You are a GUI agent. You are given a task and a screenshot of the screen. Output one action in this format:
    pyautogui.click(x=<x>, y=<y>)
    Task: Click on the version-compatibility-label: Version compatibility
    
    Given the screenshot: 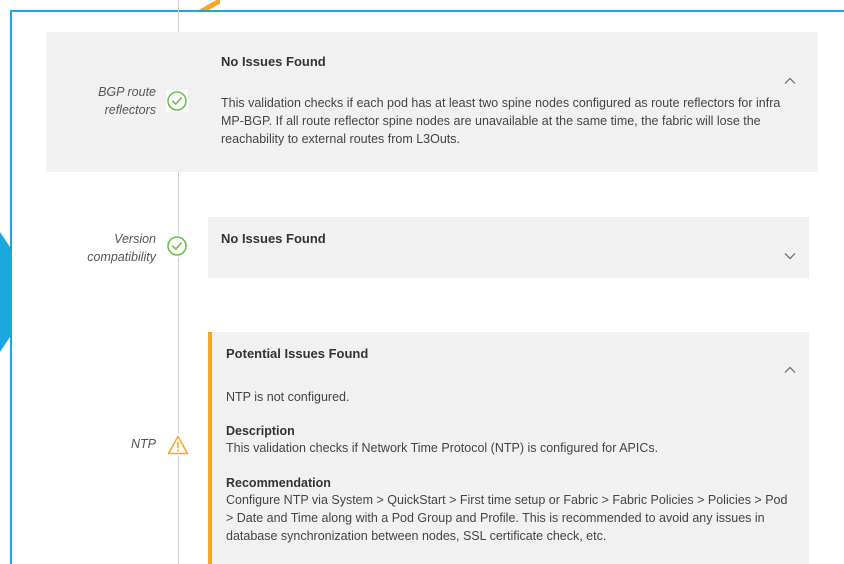 What is the action you would take?
    pyautogui.click(x=121, y=248)
    